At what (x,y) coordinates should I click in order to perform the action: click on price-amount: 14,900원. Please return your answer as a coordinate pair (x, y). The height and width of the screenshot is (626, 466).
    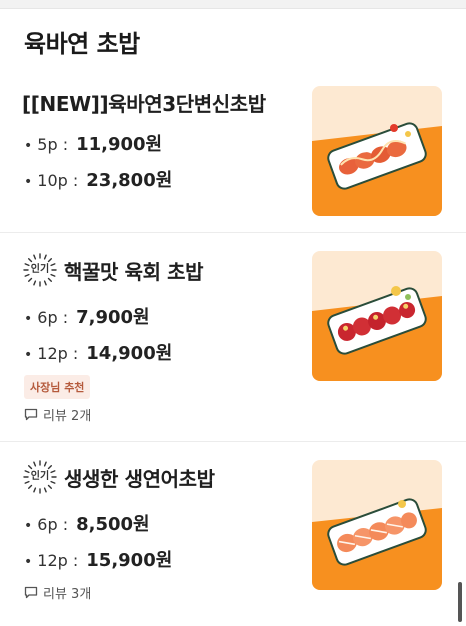
    Looking at the image, I should click on (129, 353).